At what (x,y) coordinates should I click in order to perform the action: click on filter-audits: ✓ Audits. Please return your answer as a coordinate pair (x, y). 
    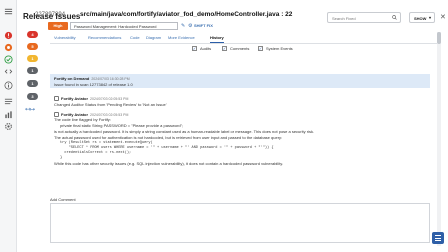
    Looking at the image, I should click on (201, 48).